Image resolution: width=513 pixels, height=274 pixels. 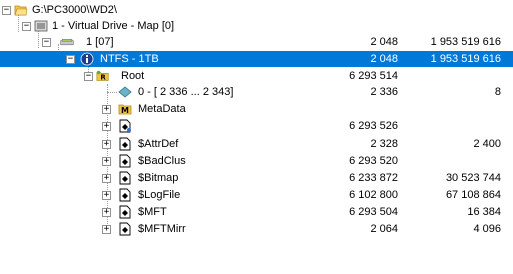 I want to click on root-folder-icon: R, so click(x=102, y=76).